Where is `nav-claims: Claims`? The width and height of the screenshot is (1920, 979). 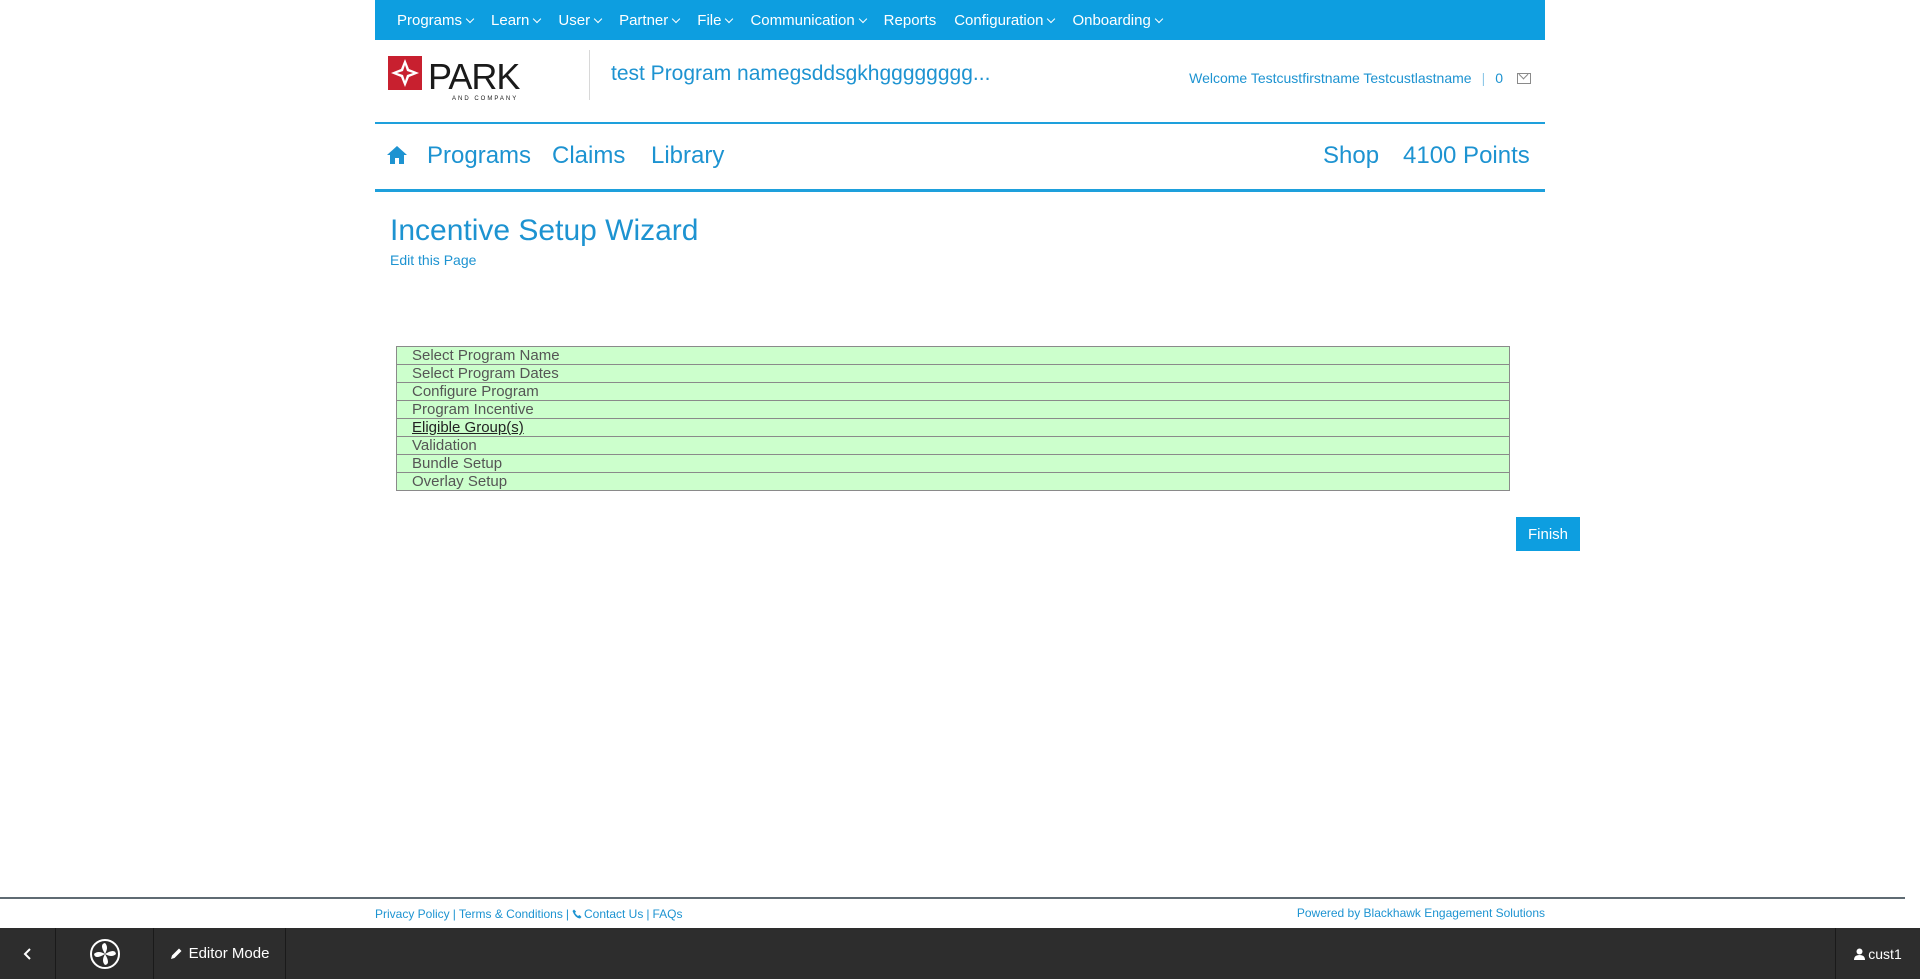
nav-claims: Claims is located at coordinates (588, 156).